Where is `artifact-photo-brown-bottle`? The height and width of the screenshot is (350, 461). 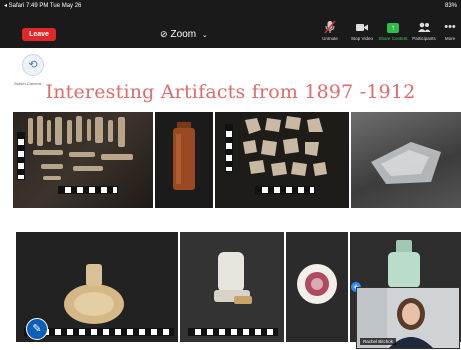 artifact-photo-brown-bottle is located at coordinates (184, 160).